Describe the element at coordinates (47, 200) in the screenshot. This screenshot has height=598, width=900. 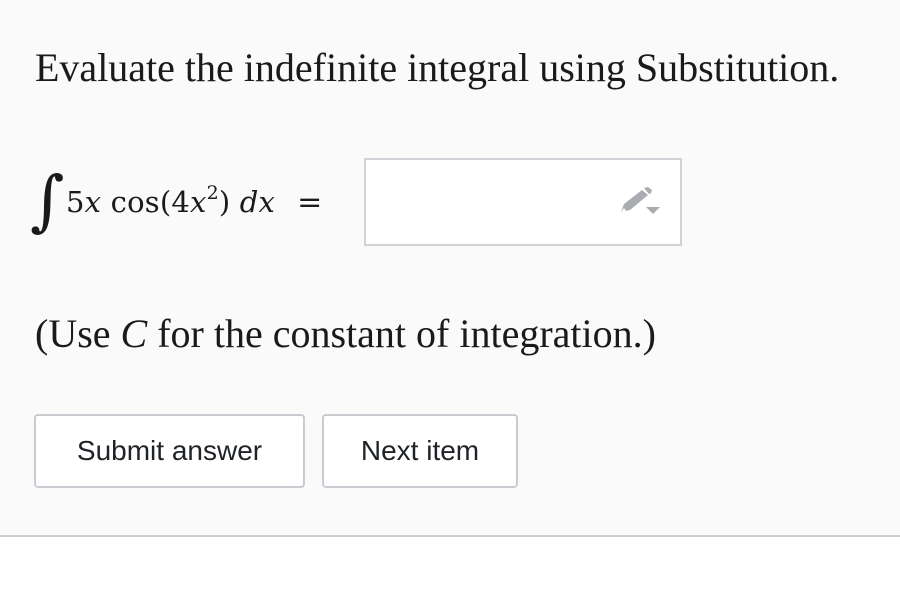
I see `integral-symbol: ∫` at that location.